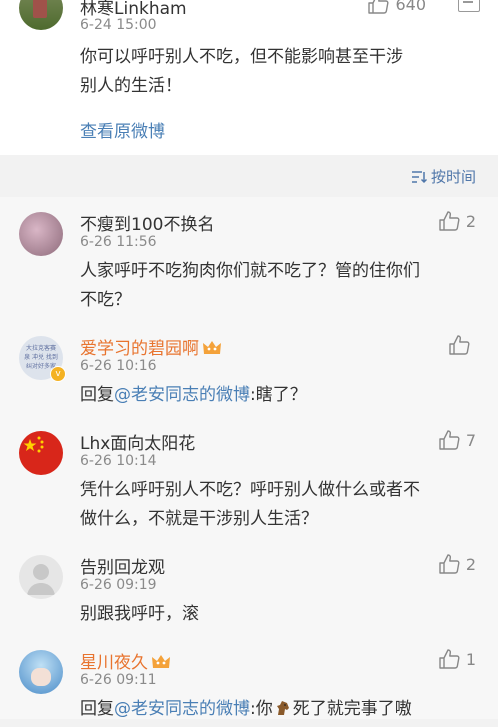 This screenshot has width=498, height=727. What do you see at coordinates (147, 222) in the screenshot?
I see `commenter-name: 不瘦到100不换名` at bounding box center [147, 222].